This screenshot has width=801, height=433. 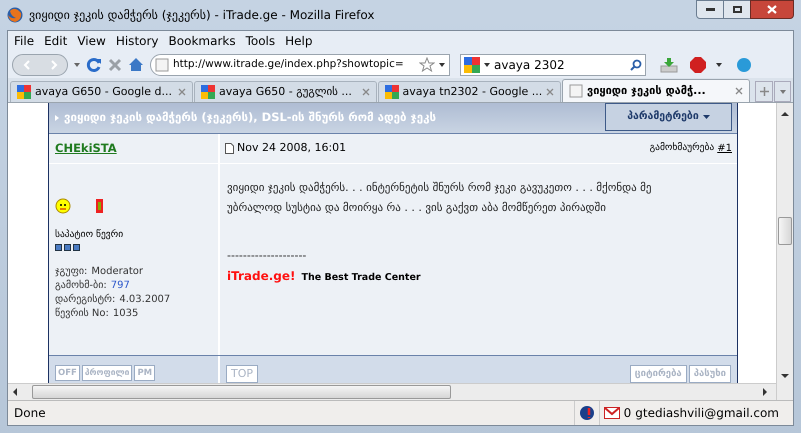 I want to click on tab-list-button, so click(x=782, y=91).